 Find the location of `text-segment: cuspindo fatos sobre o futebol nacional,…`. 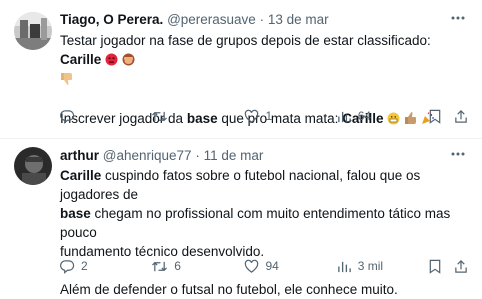

text-segment: cuspindo fatos sobre o futebol nacional,… is located at coordinates (240, 185).